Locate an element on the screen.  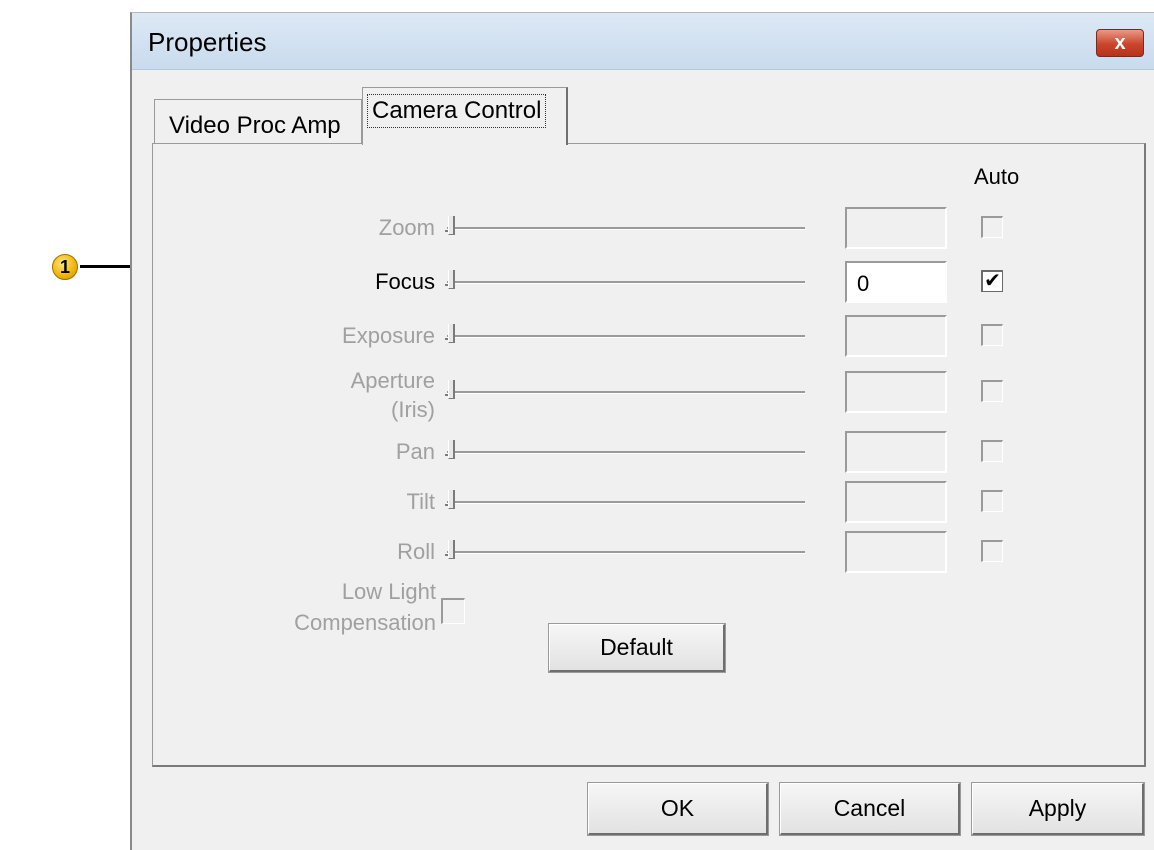
control-row-tilt: Tilt is located at coordinates (648, 502).